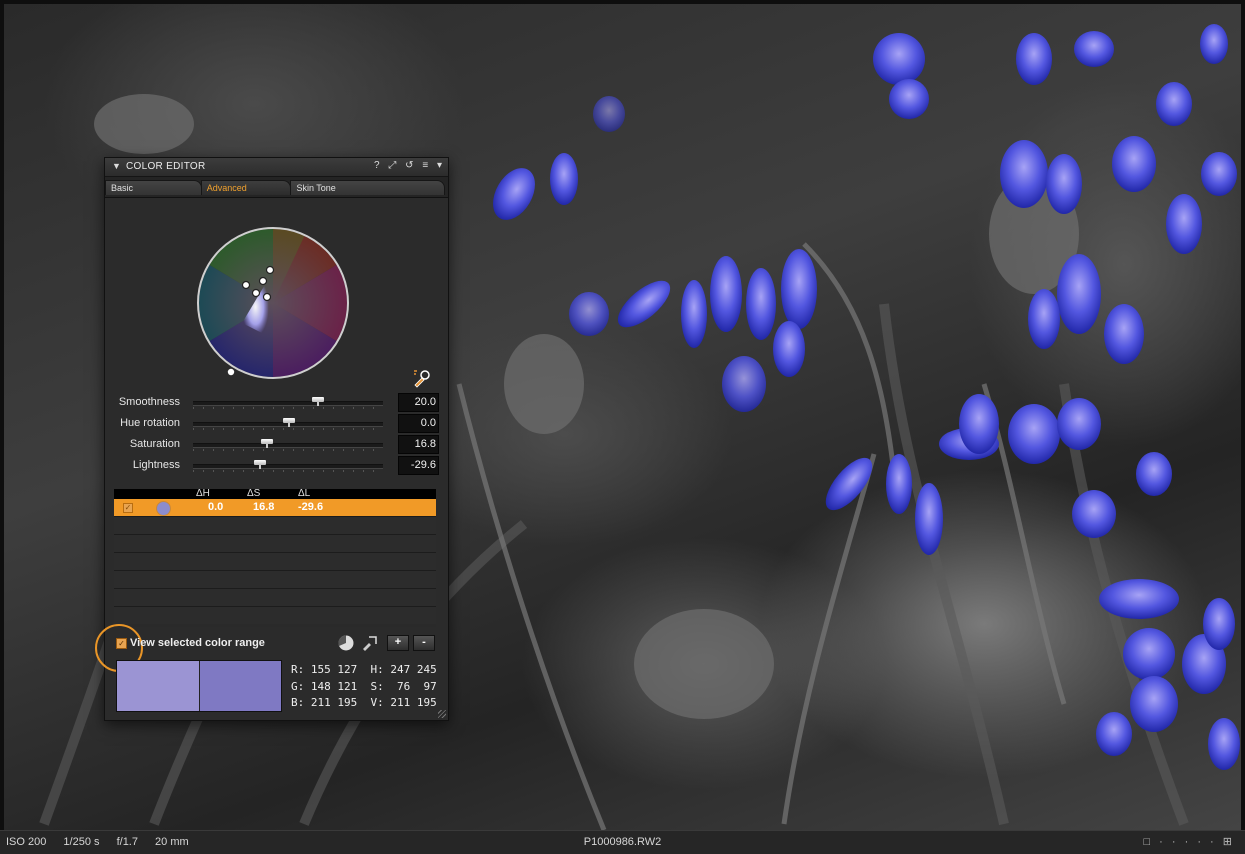 The height and width of the screenshot is (854, 1245). I want to click on readout-s: S: 76 97, so click(403, 686).